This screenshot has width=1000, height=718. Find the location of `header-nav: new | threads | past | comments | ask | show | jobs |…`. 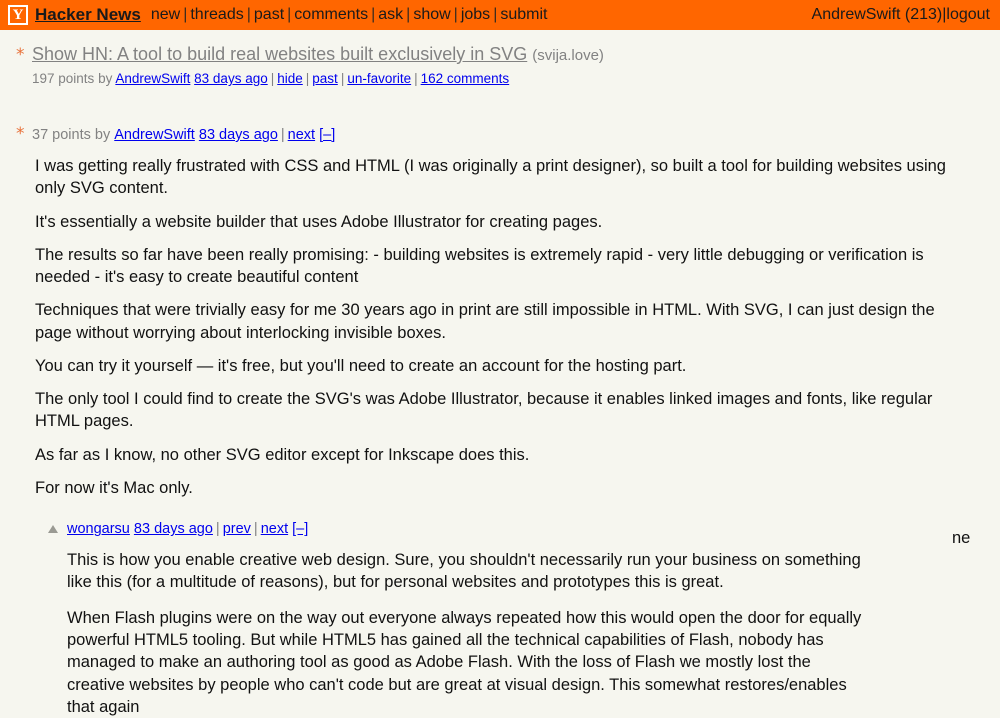

header-nav: new | threads | past | comments | ask | show | jobs |… is located at coordinates (349, 15).